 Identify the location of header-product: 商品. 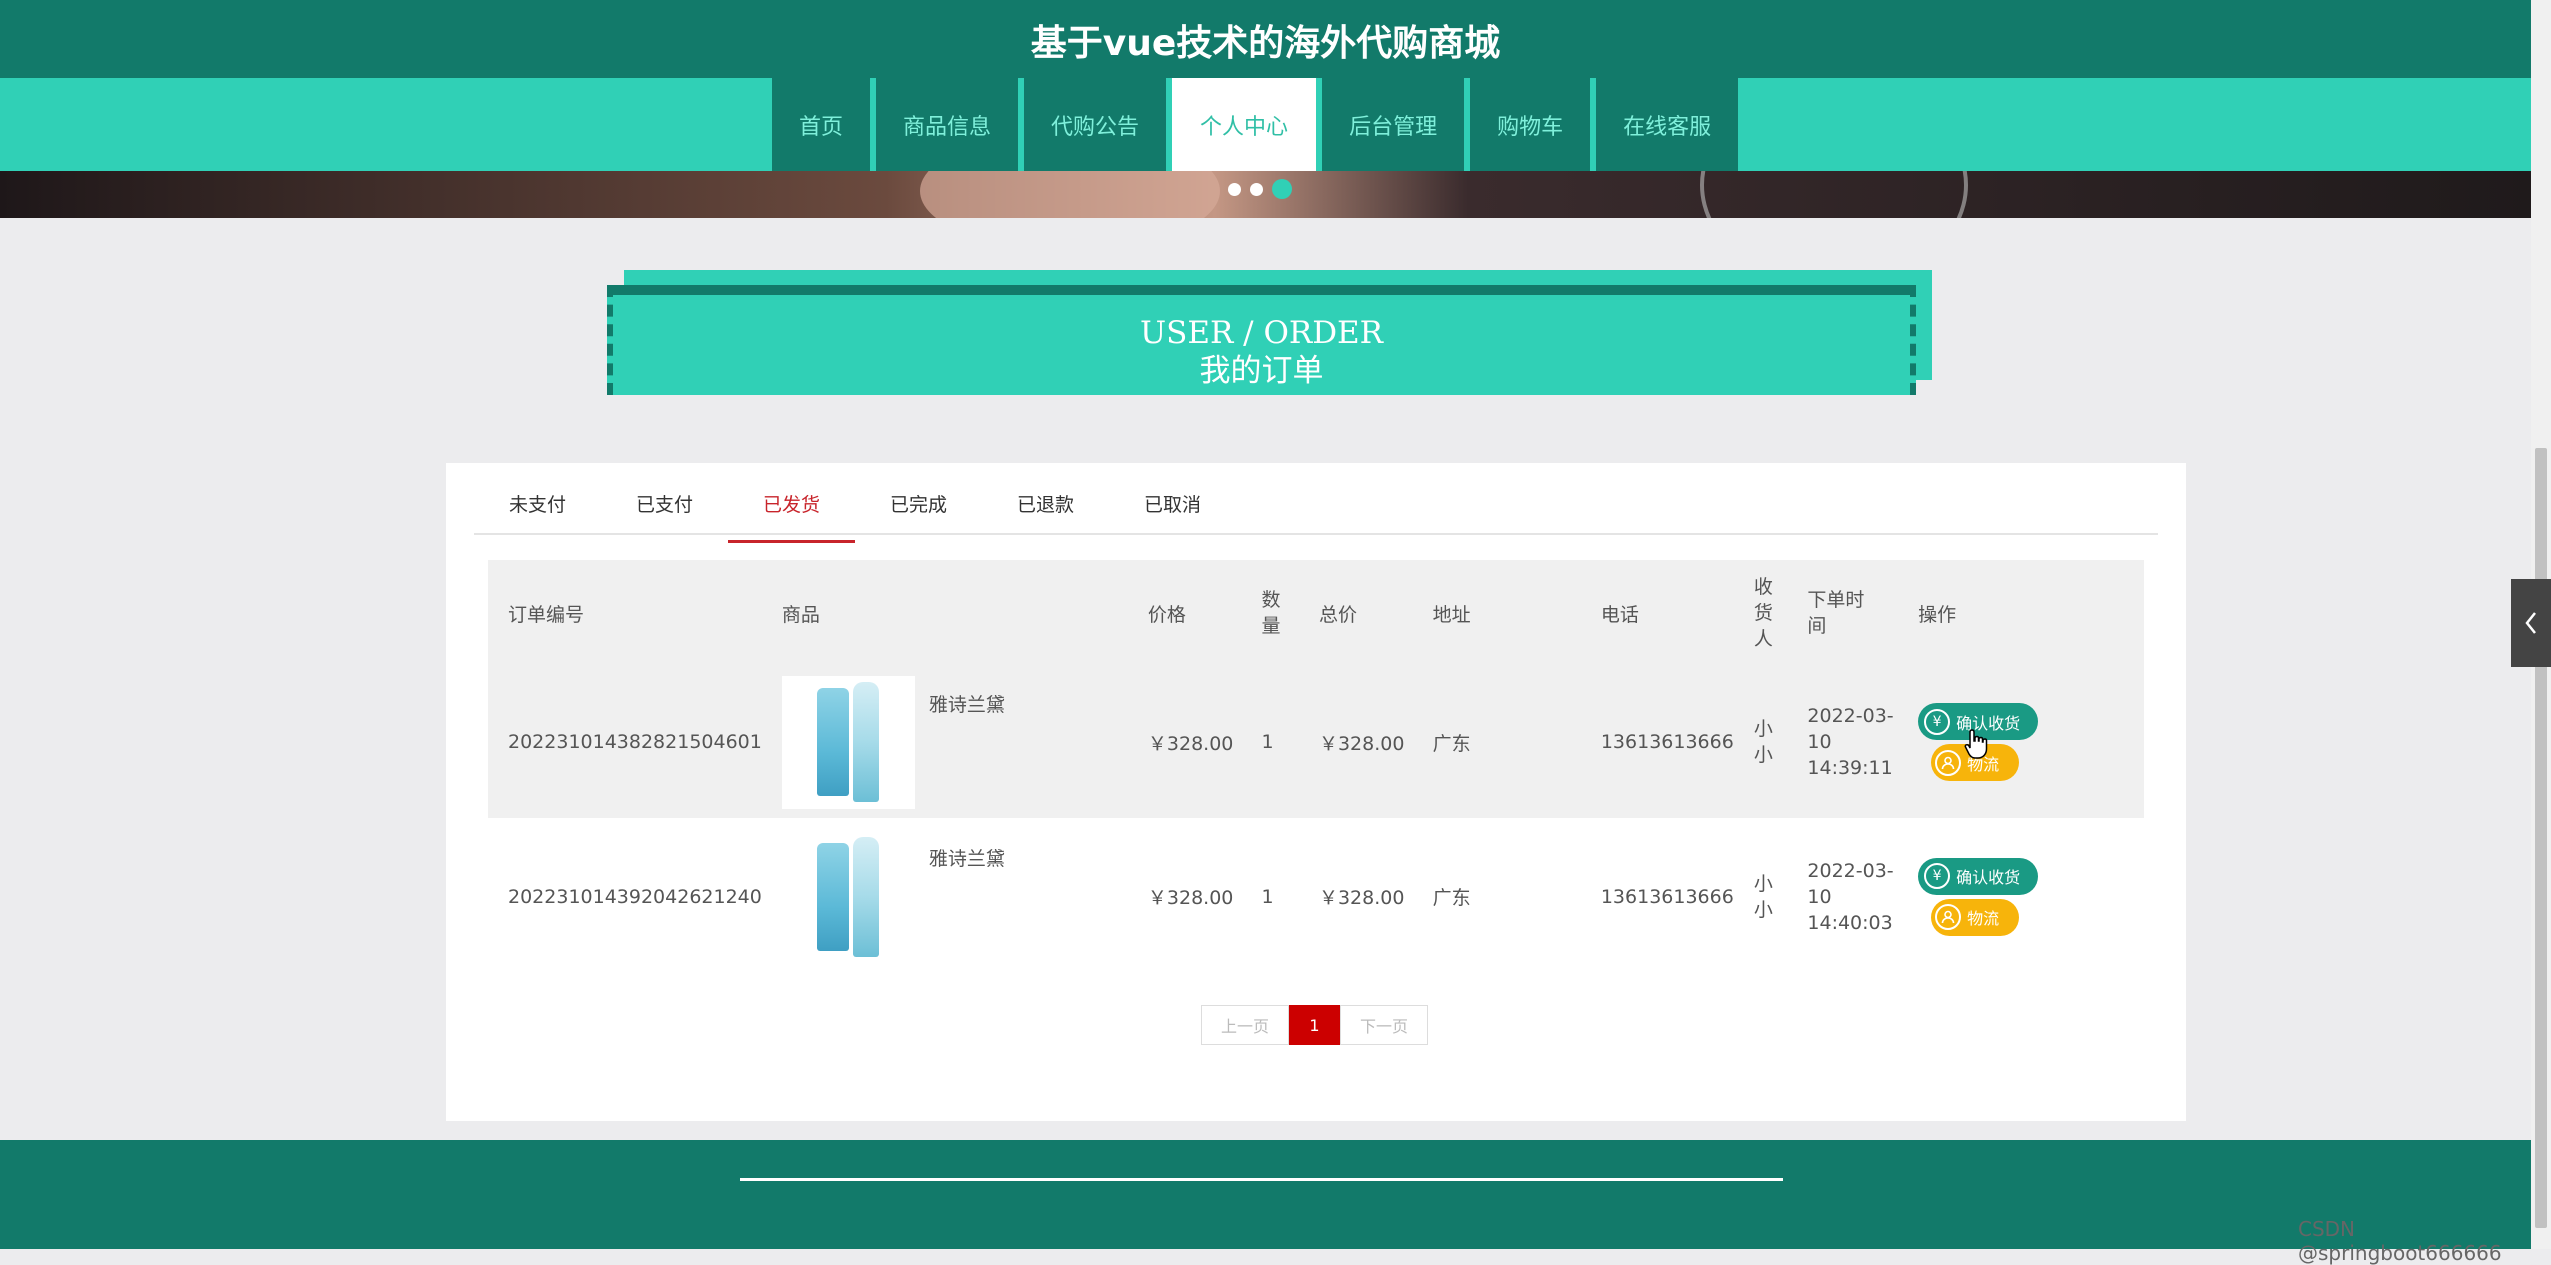
(954, 613).